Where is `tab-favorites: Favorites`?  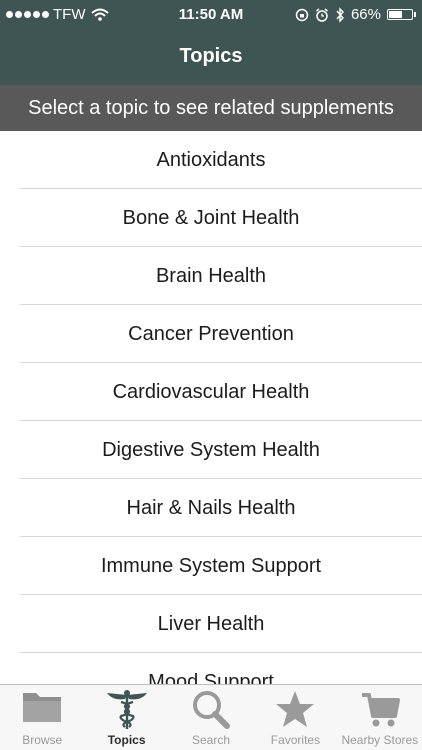 tab-favorites: Favorites is located at coordinates (295, 717).